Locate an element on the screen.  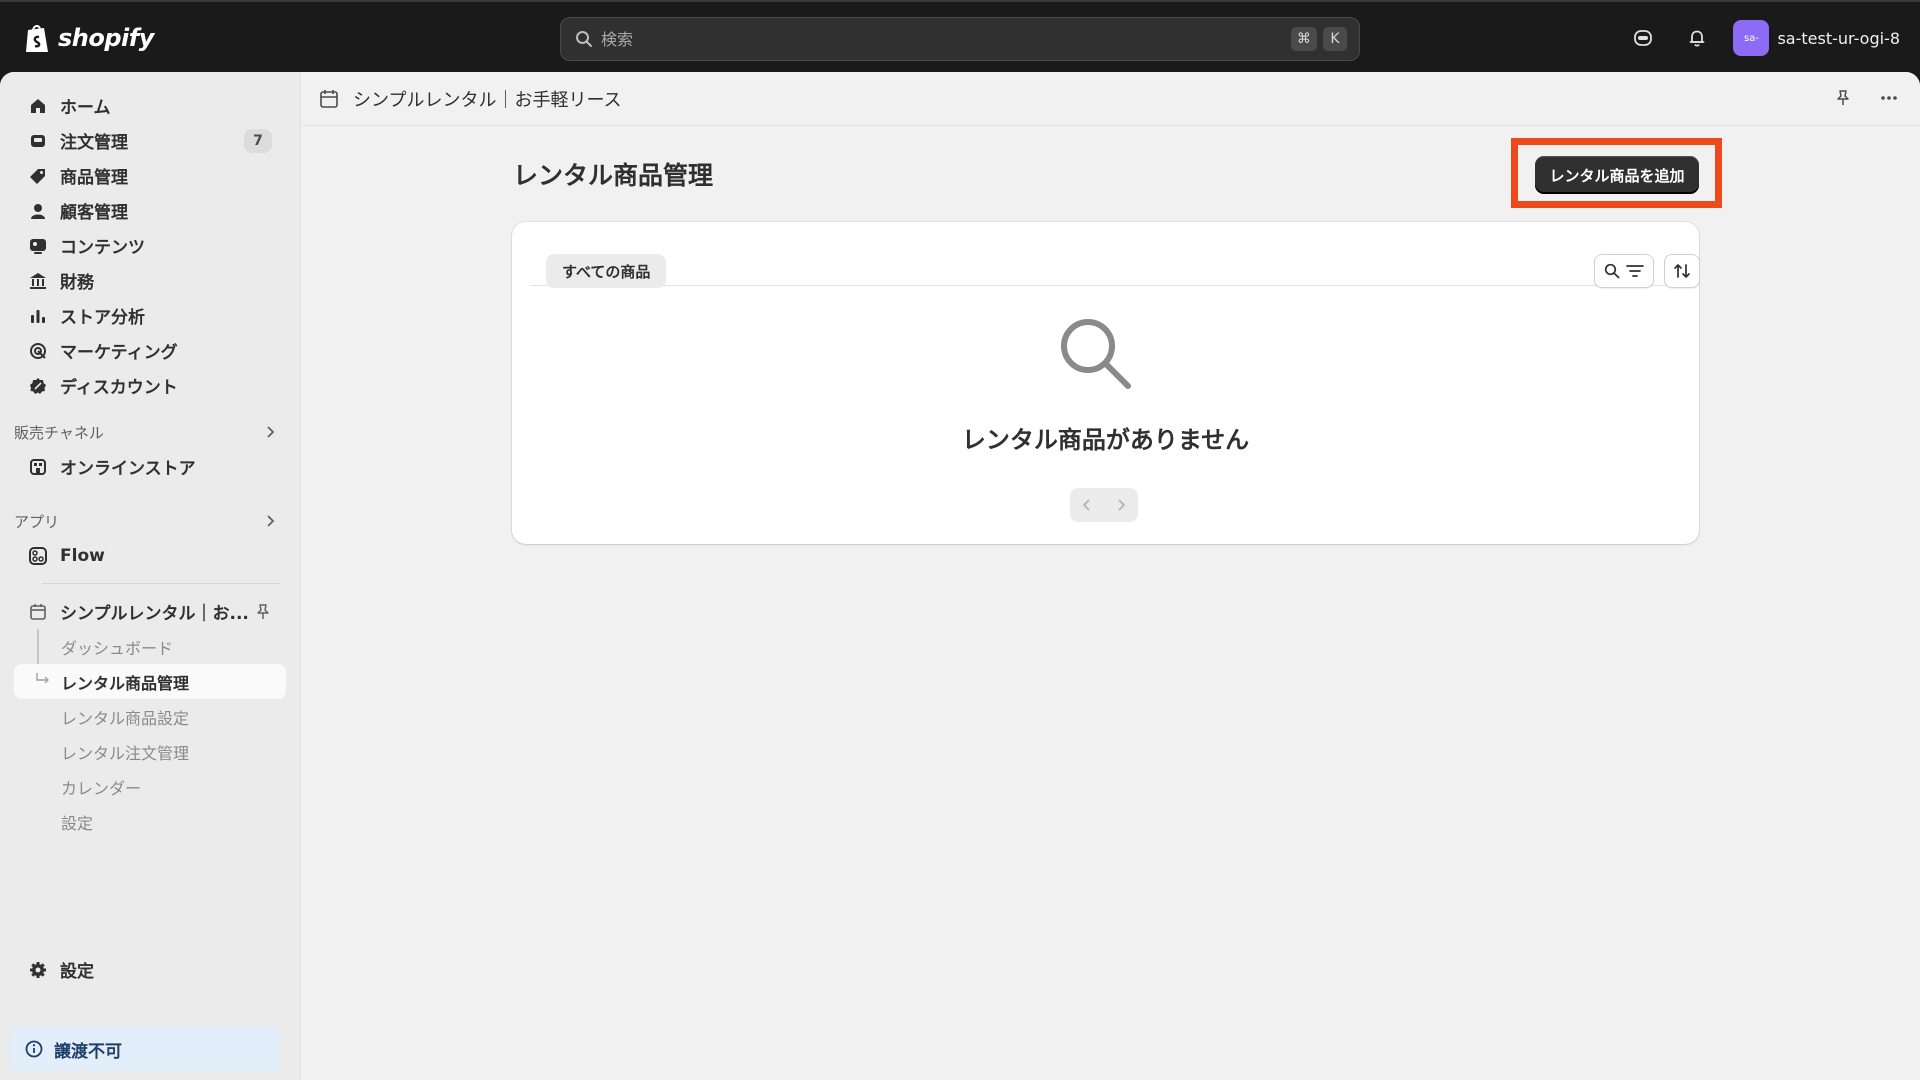
sidebar-item-label: 注文管理 is located at coordinates (94, 143).